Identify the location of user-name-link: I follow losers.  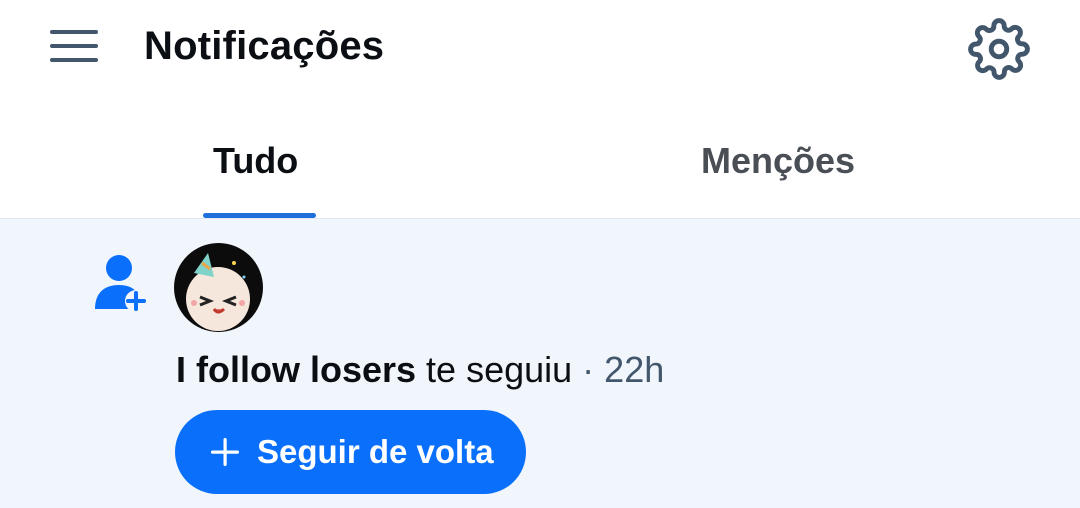
(296, 369).